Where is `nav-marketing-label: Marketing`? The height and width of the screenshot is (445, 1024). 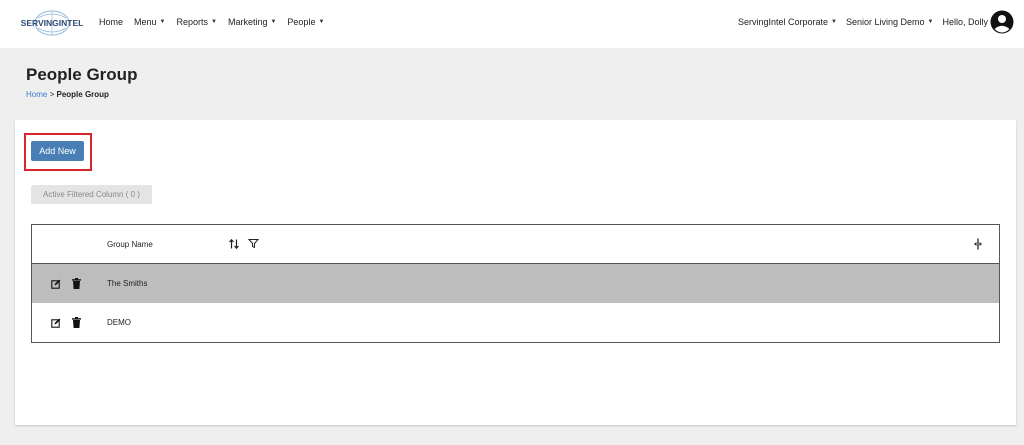
nav-marketing-label: Marketing is located at coordinates (247, 22).